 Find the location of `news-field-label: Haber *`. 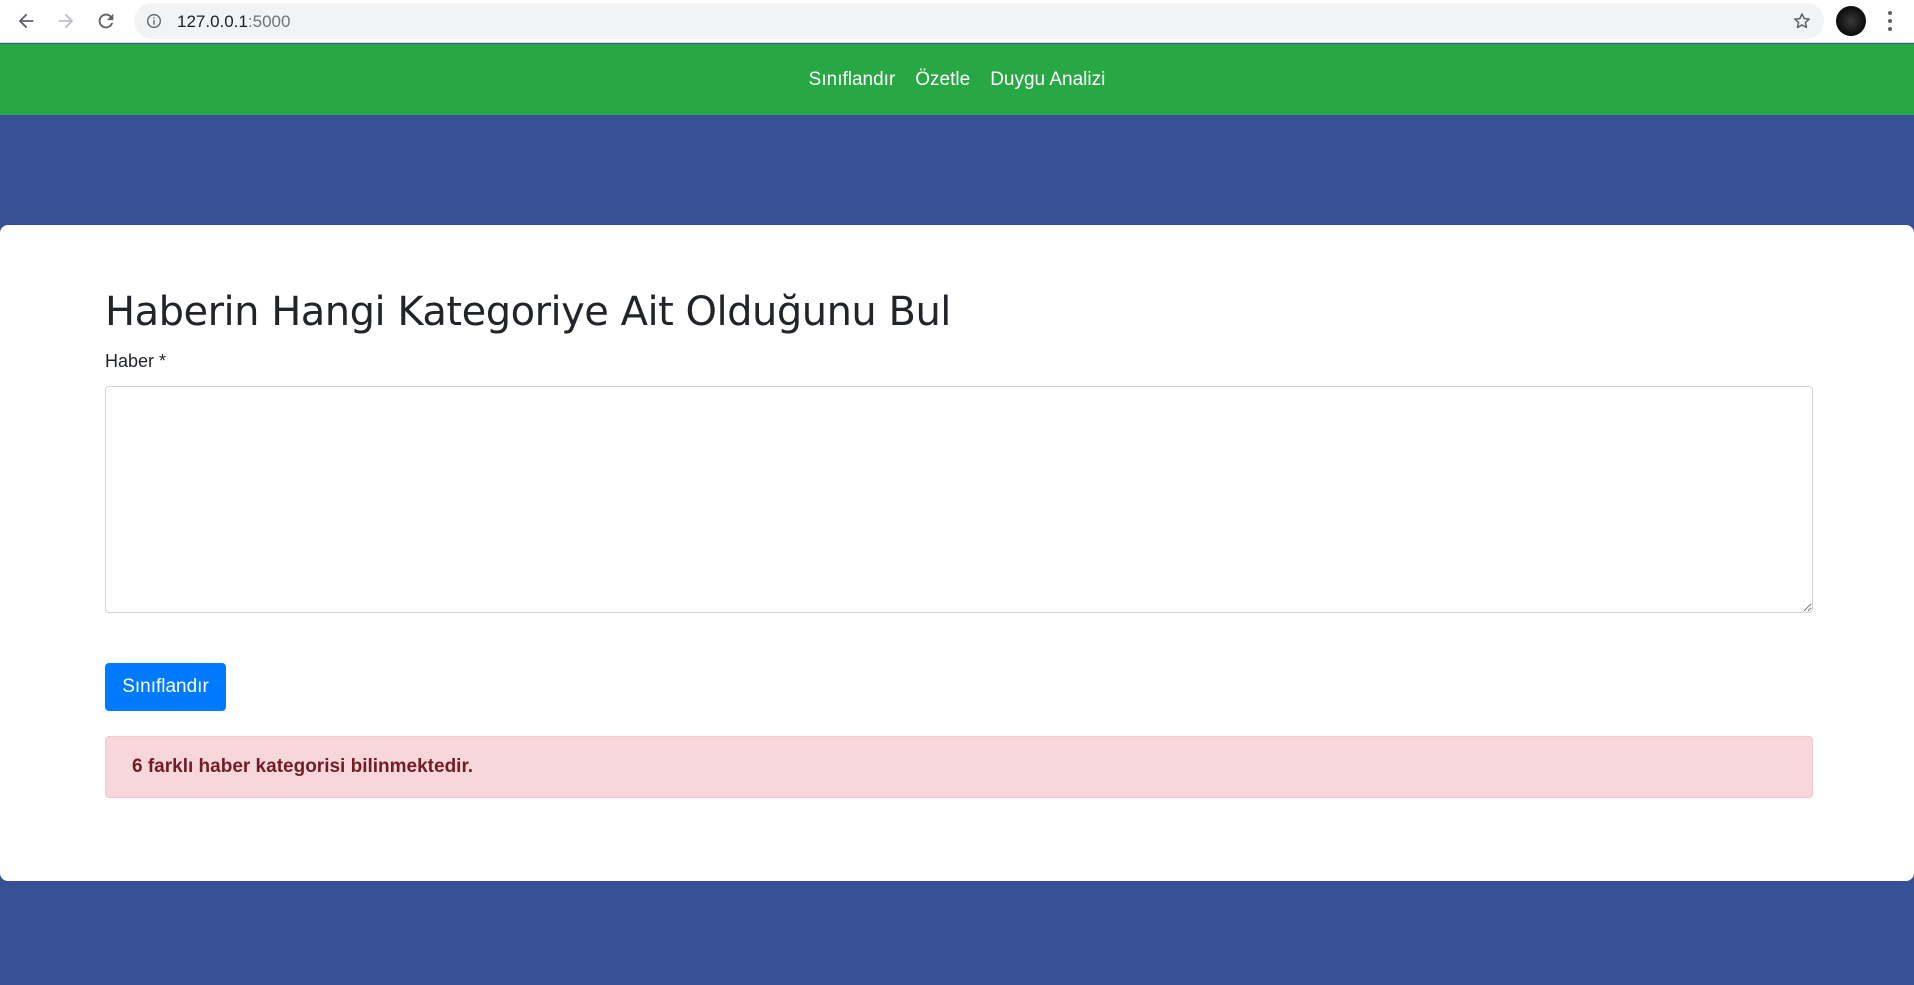

news-field-label: Haber * is located at coordinates (136, 361).